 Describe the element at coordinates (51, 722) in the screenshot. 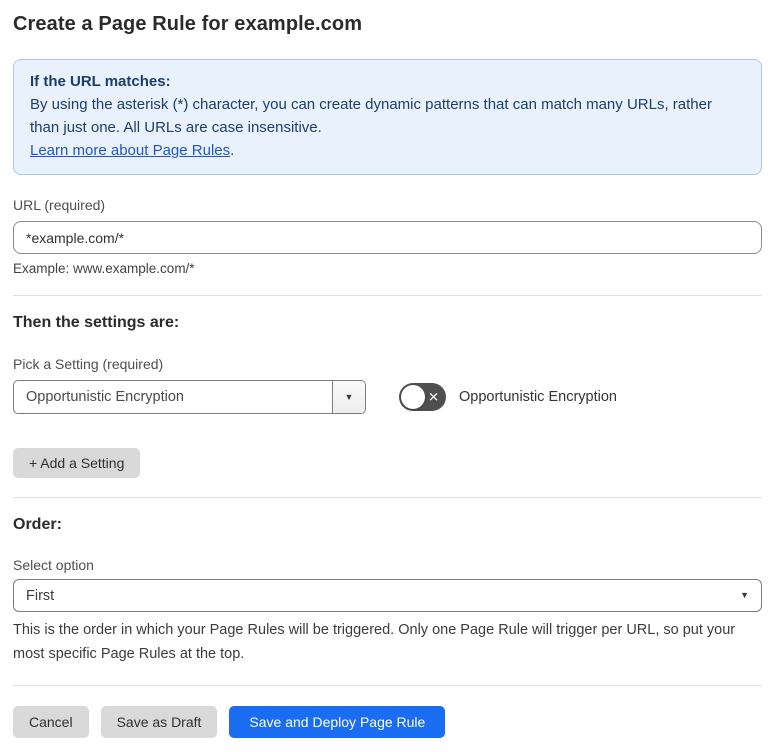

I see `cancel-button: Cancel` at that location.